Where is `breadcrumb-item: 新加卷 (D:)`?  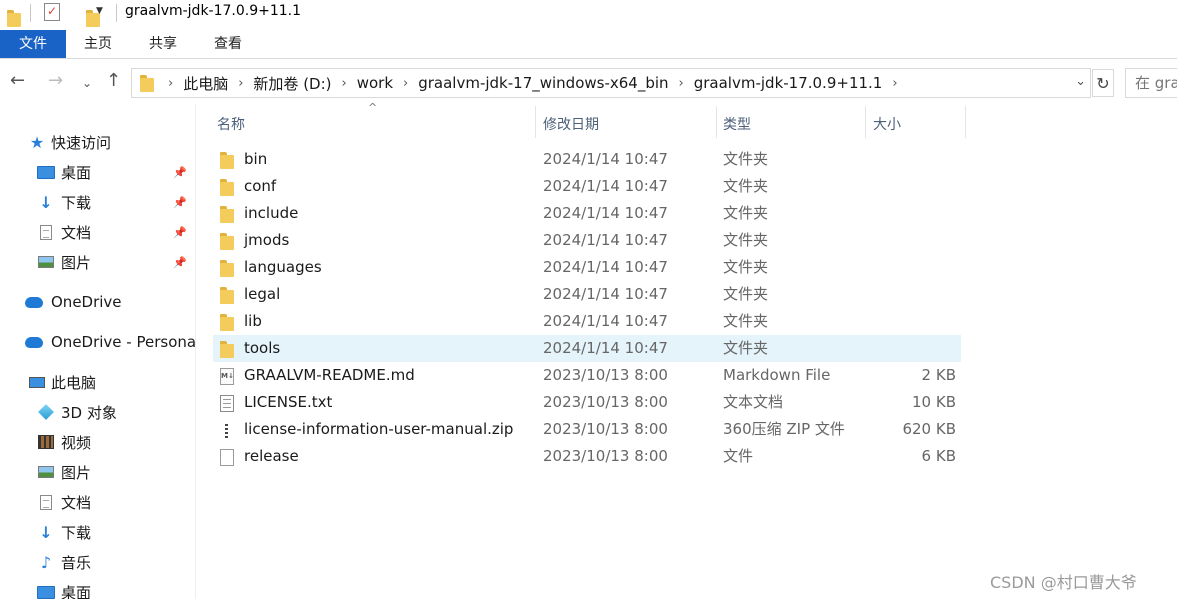
breadcrumb-item: 新加卷 (D:) is located at coordinates (292, 83).